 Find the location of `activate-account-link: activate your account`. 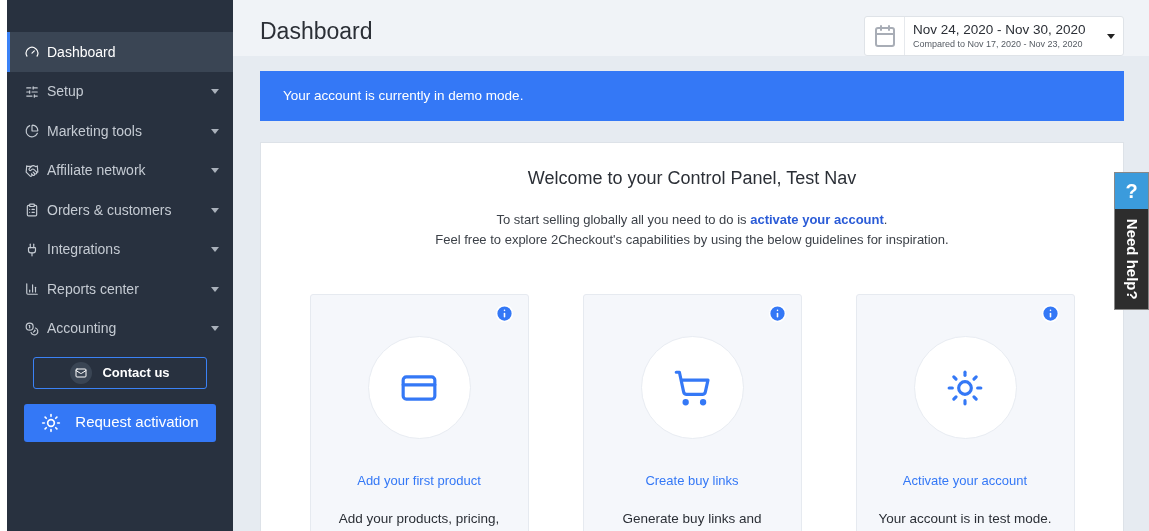

activate-account-link: activate your account is located at coordinates (817, 219).